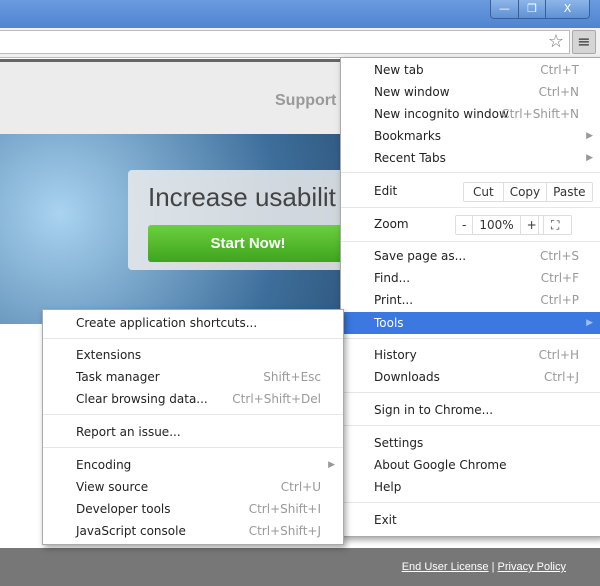 The width and height of the screenshot is (600, 586). What do you see at coordinates (470, 323) in the screenshot?
I see `menu-tools: Tools ▶` at bounding box center [470, 323].